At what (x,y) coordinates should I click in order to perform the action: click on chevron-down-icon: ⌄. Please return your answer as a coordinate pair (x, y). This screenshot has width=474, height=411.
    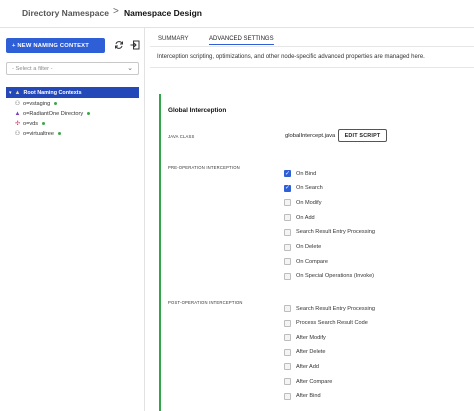
    Looking at the image, I should click on (130, 68).